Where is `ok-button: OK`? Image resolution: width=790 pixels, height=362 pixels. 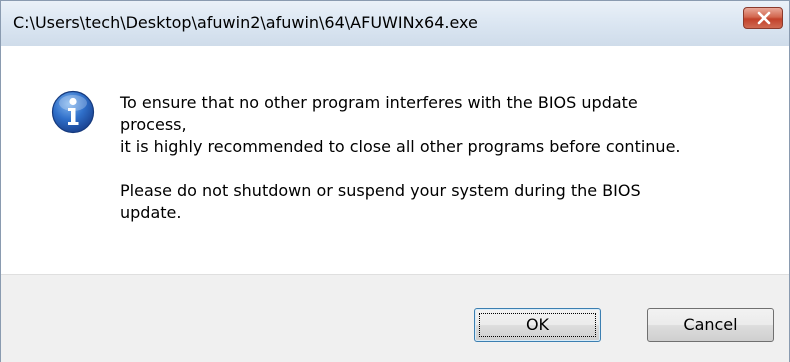 ok-button: OK is located at coordinates (537, 325).